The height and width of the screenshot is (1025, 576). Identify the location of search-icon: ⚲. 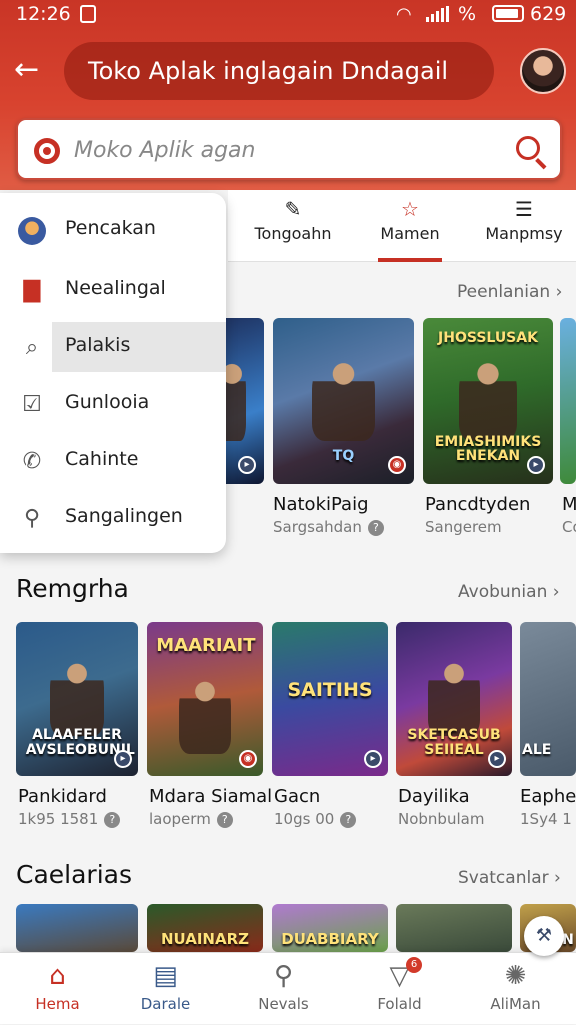
(283, 976).